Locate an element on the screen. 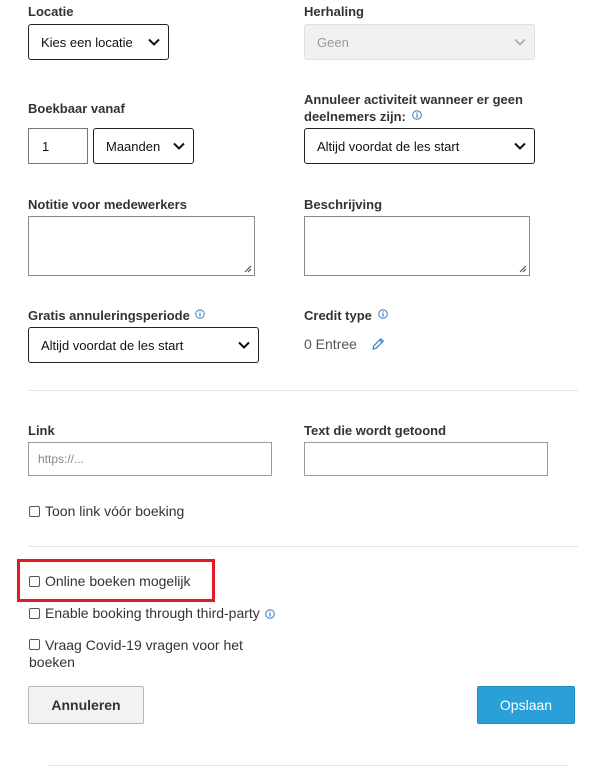  staff-note-textarea is located at coordinates (141, 246).